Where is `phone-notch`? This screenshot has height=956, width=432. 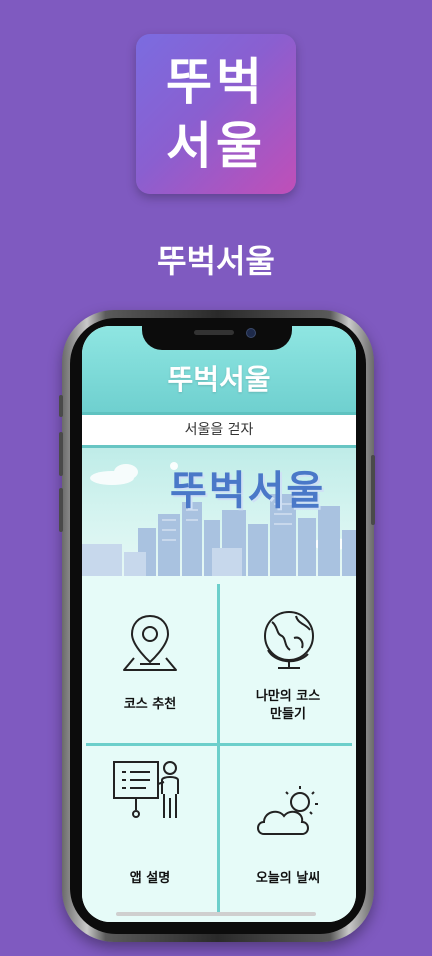
phone-notch is located at coordinates (217, 334).